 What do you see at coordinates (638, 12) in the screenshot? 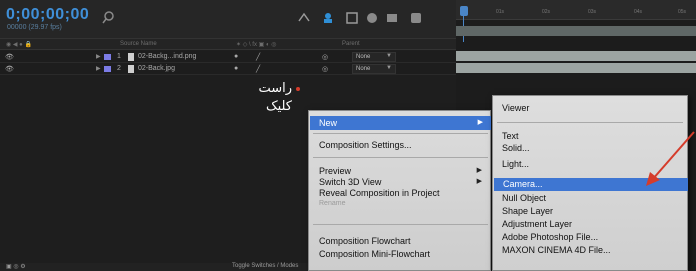
I see `ruler-tick-label: 04s` at bounding box center [638, 12].